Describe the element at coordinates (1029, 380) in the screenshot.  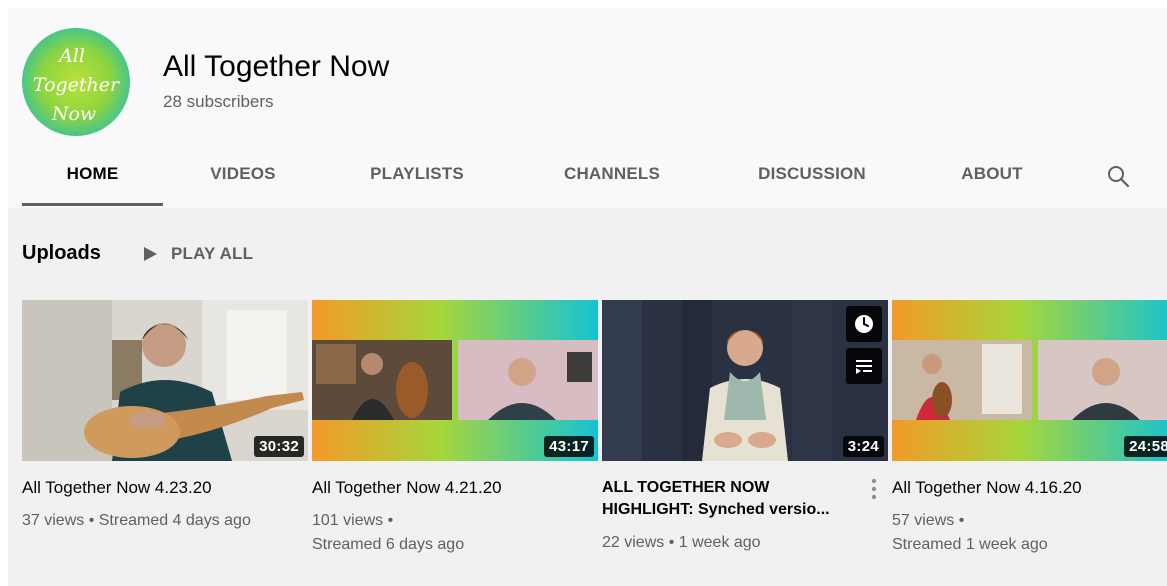
I see `video-thumbnail: 24:58` at that location.